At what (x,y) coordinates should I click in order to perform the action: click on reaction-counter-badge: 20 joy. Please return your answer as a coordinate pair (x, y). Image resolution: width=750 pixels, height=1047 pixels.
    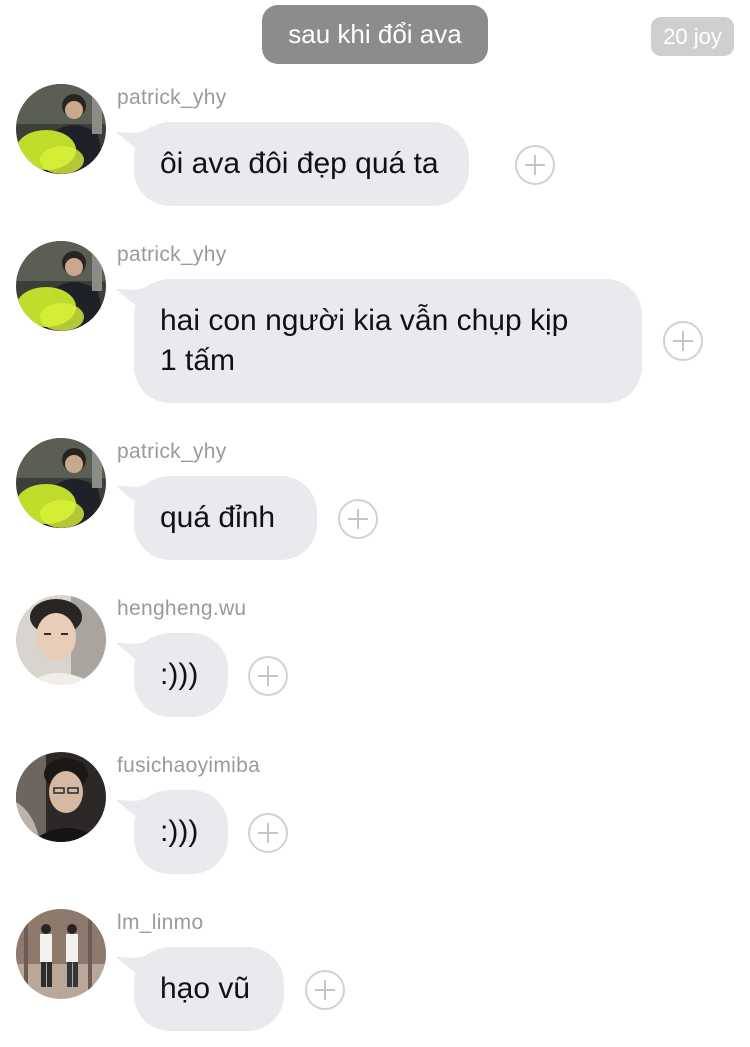
    Looking at the image, I should click on (692, 36).